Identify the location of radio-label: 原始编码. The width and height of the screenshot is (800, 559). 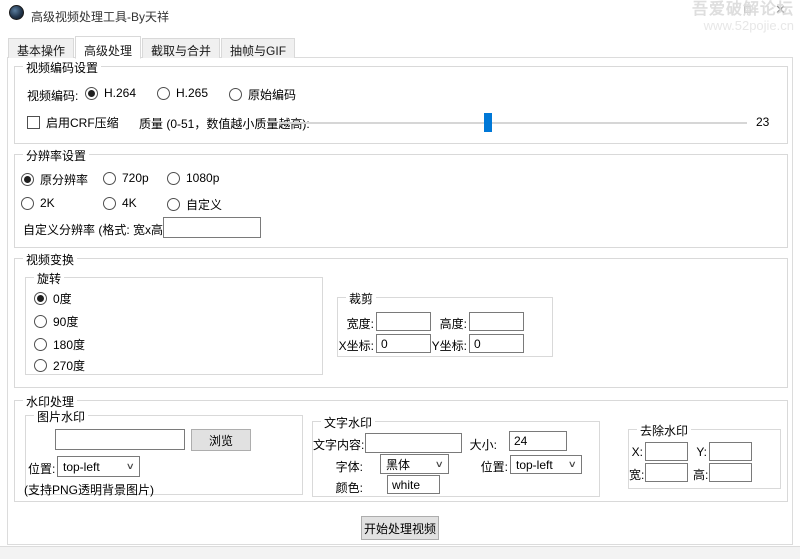
(272, 95).